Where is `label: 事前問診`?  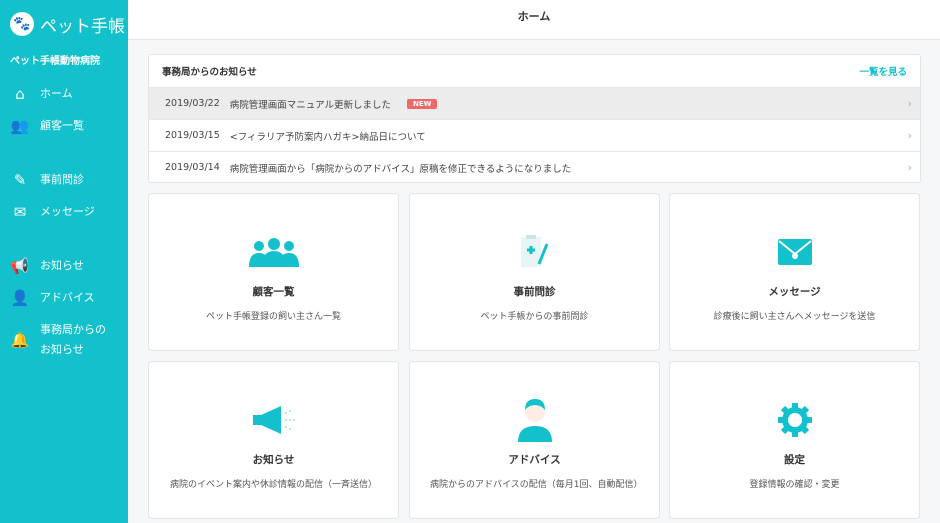
label: 事前問診 is located at coordinates (62, 179).